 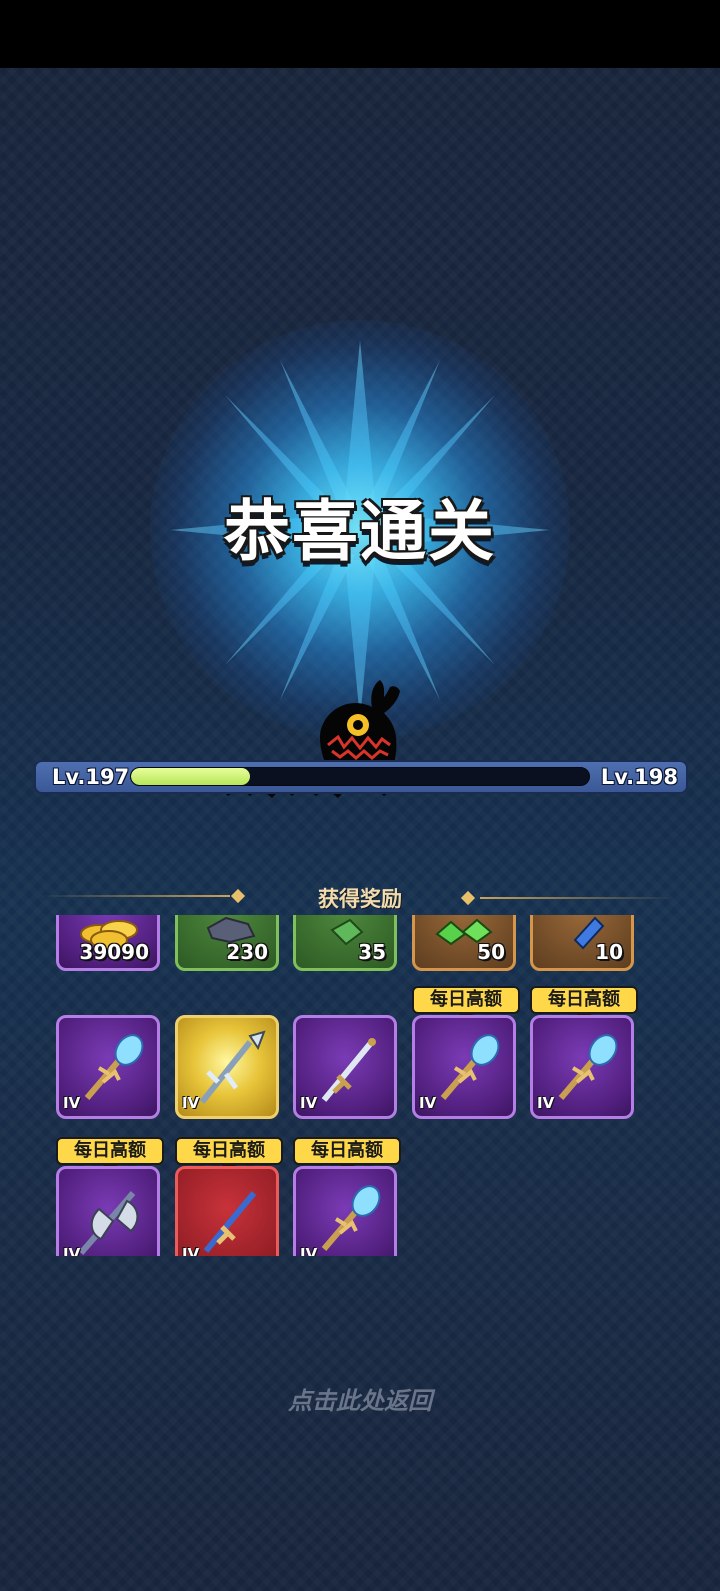 I want to click on reward-qty: 39090, so click(x=114, y=952).